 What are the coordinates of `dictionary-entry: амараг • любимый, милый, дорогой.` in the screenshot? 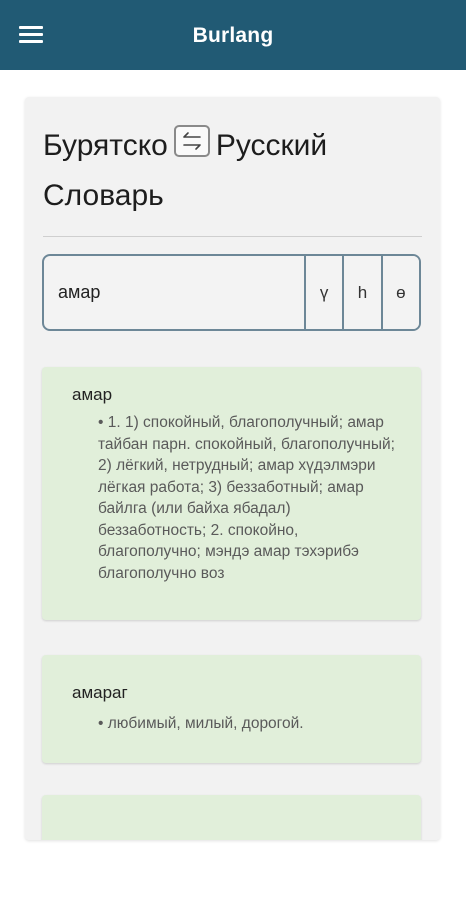 It's located at (231, 709).